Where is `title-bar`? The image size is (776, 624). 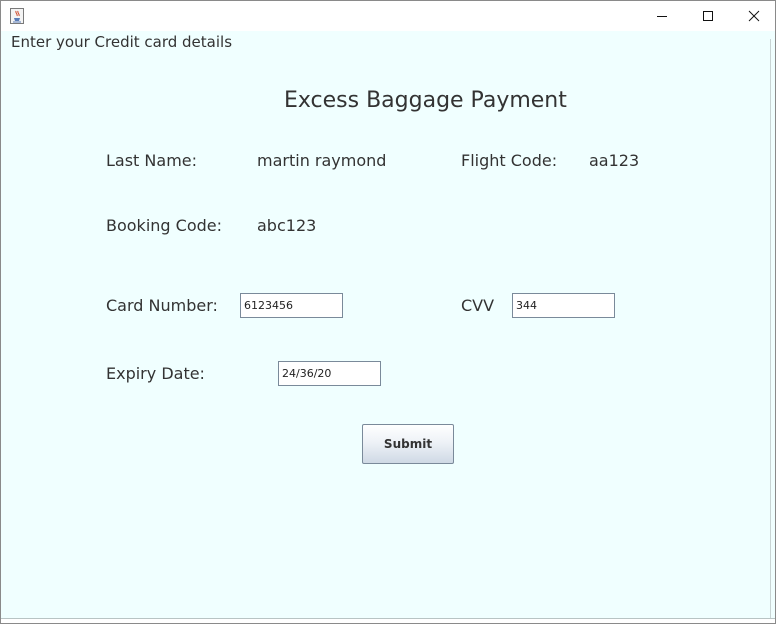
title-bar is located at coordinates (388, 16).